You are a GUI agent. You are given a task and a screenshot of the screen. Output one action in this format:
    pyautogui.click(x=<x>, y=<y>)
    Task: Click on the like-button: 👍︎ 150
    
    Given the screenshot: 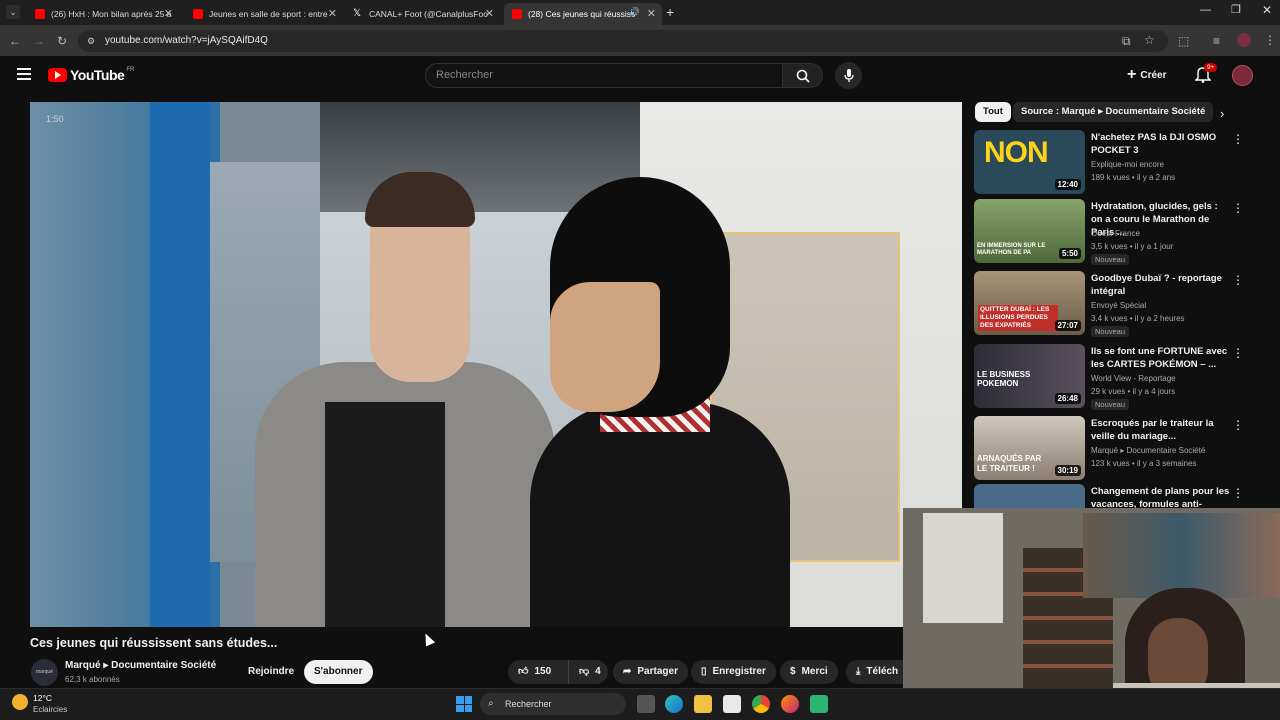 What is the action you would take?
    pyautogui.click(x=538, y=672)
    